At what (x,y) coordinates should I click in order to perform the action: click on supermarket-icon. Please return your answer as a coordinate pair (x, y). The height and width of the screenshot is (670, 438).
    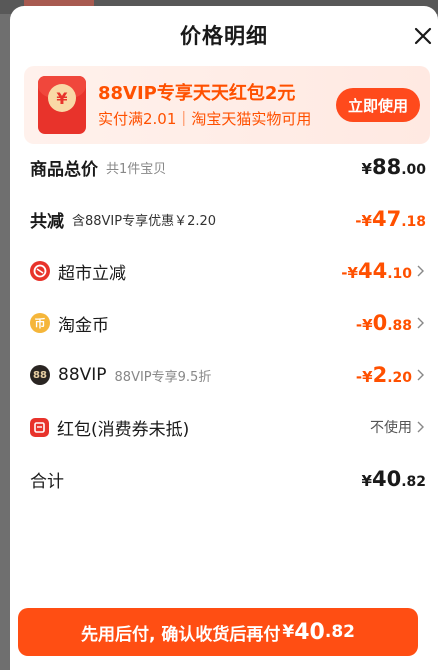
    Looking at the image, I should click on (40, 271).